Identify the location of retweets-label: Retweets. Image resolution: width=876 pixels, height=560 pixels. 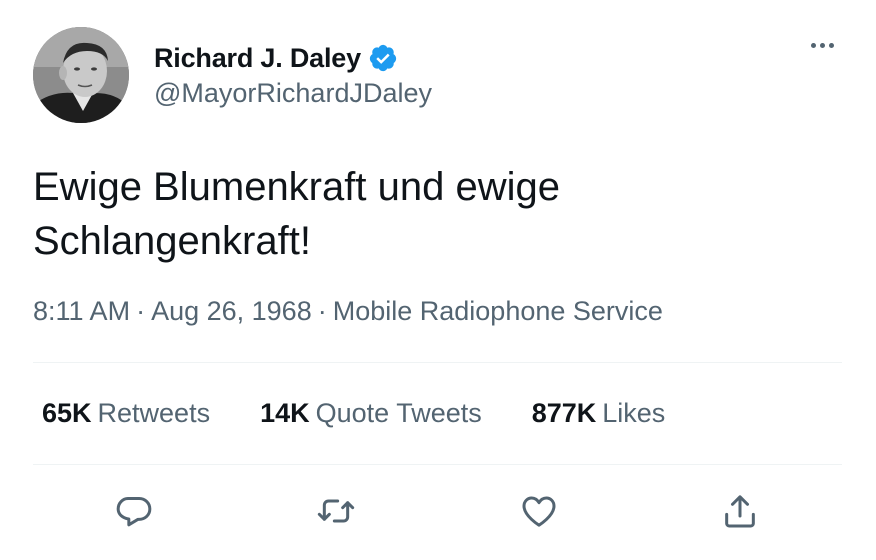
(154, 413).